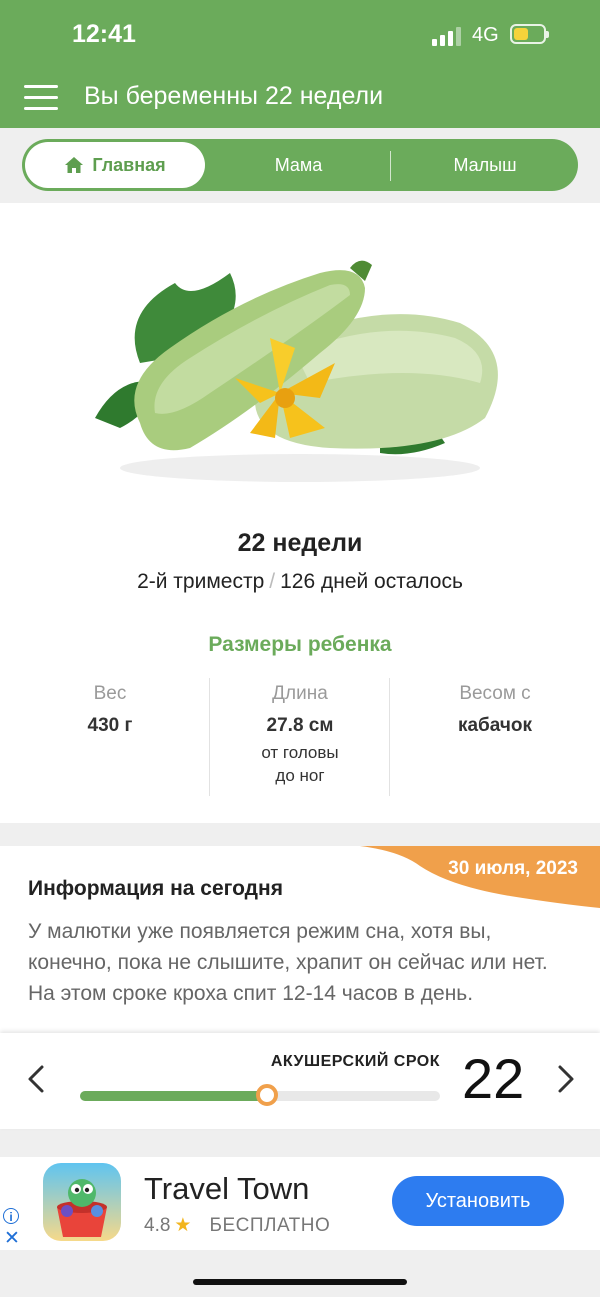 This screenshot has height=1297, width=600. Describe the element at coordinates (389, 737) in the screenshot. I see `stat-divider` at that location.